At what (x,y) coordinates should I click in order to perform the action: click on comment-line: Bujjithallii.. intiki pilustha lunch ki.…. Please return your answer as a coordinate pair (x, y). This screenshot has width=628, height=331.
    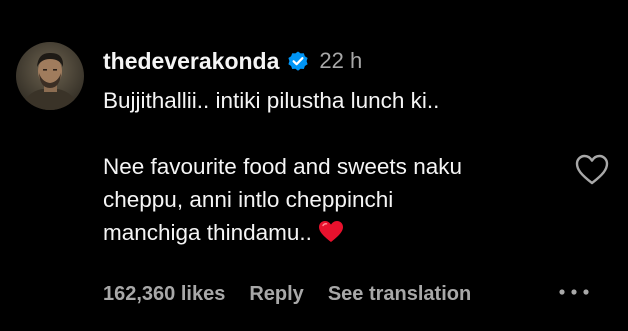
    Looking at the image, I should click on (271, 100).